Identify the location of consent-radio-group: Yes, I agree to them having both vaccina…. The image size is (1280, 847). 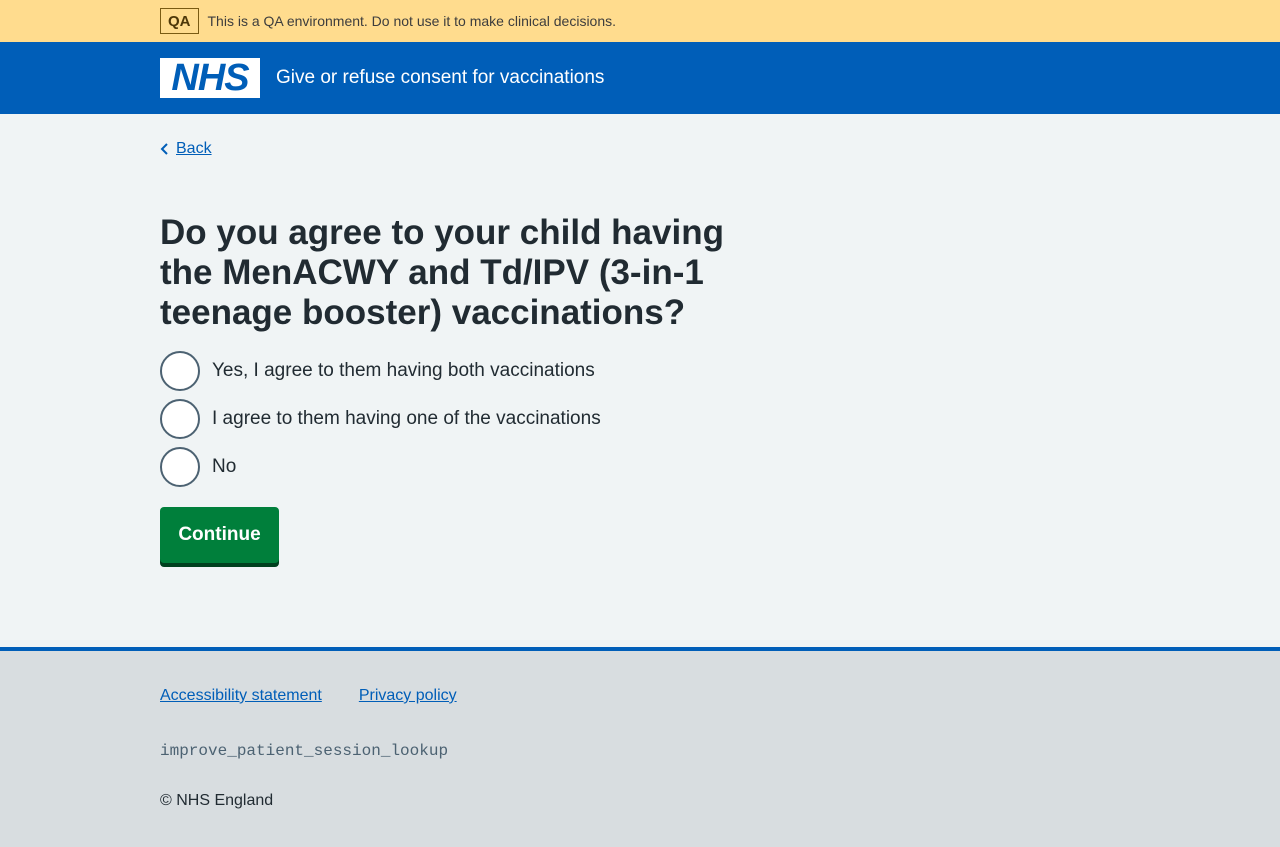
(720, 419).